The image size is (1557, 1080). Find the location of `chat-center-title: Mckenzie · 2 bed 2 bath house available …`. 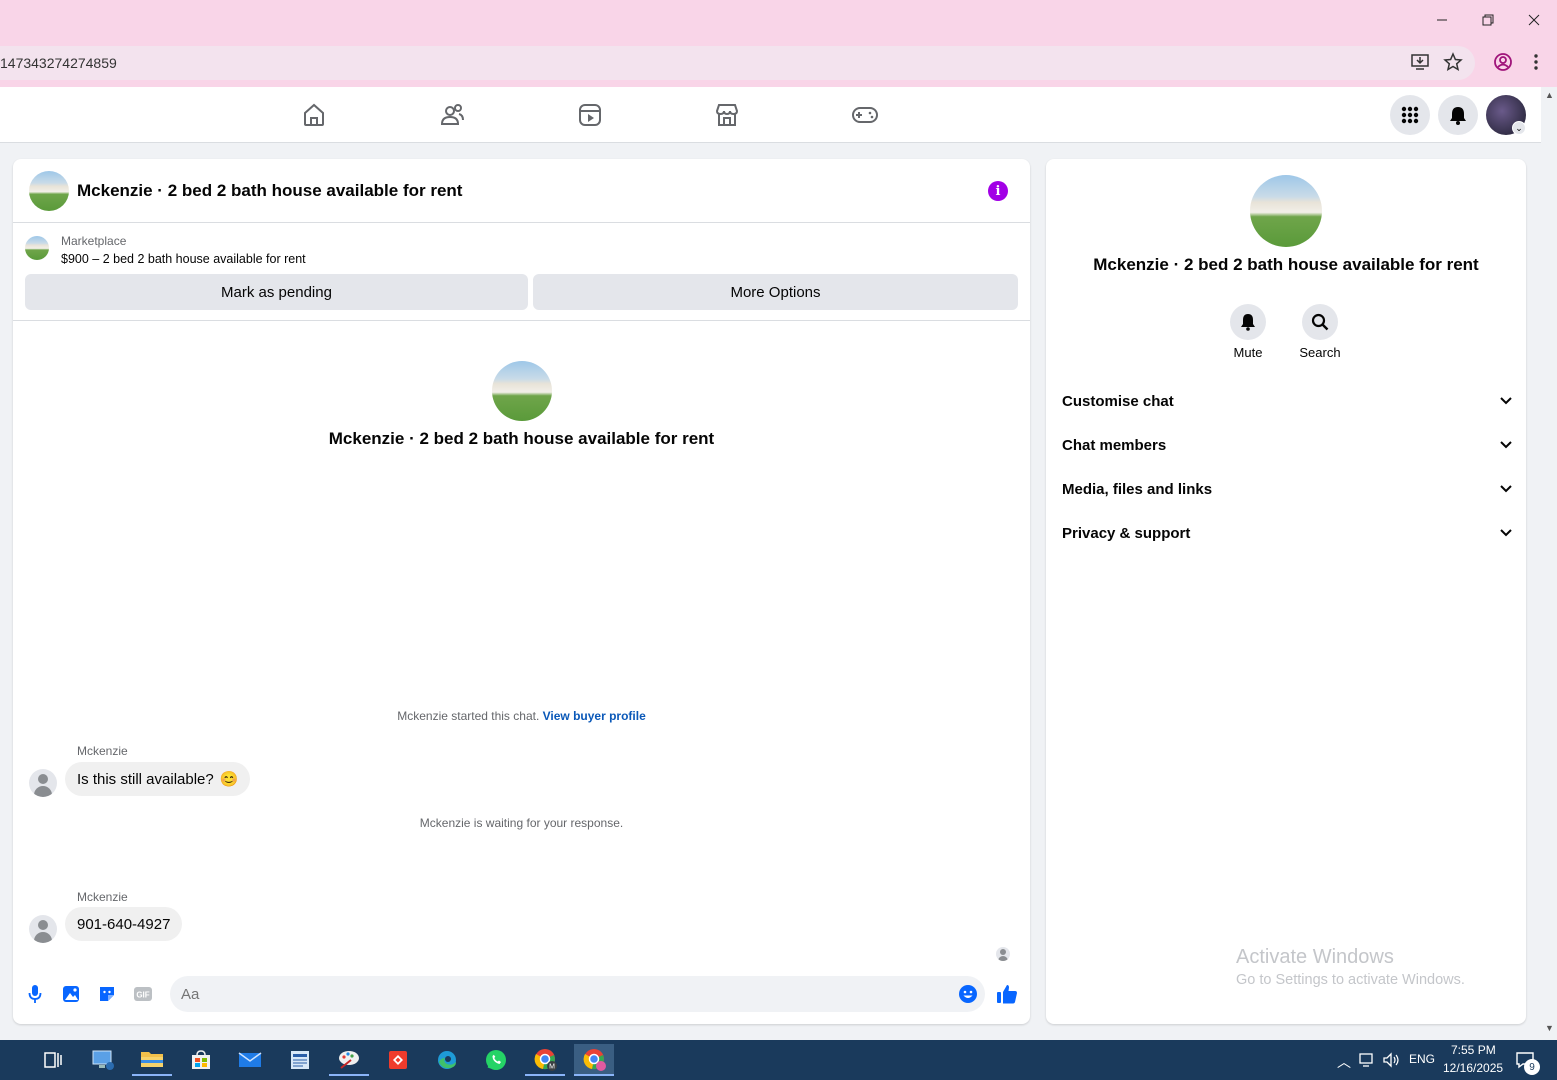

chat-center-title: Mckenzie · 2 bed 2 bath house available … is located at coordinates (521, 438).